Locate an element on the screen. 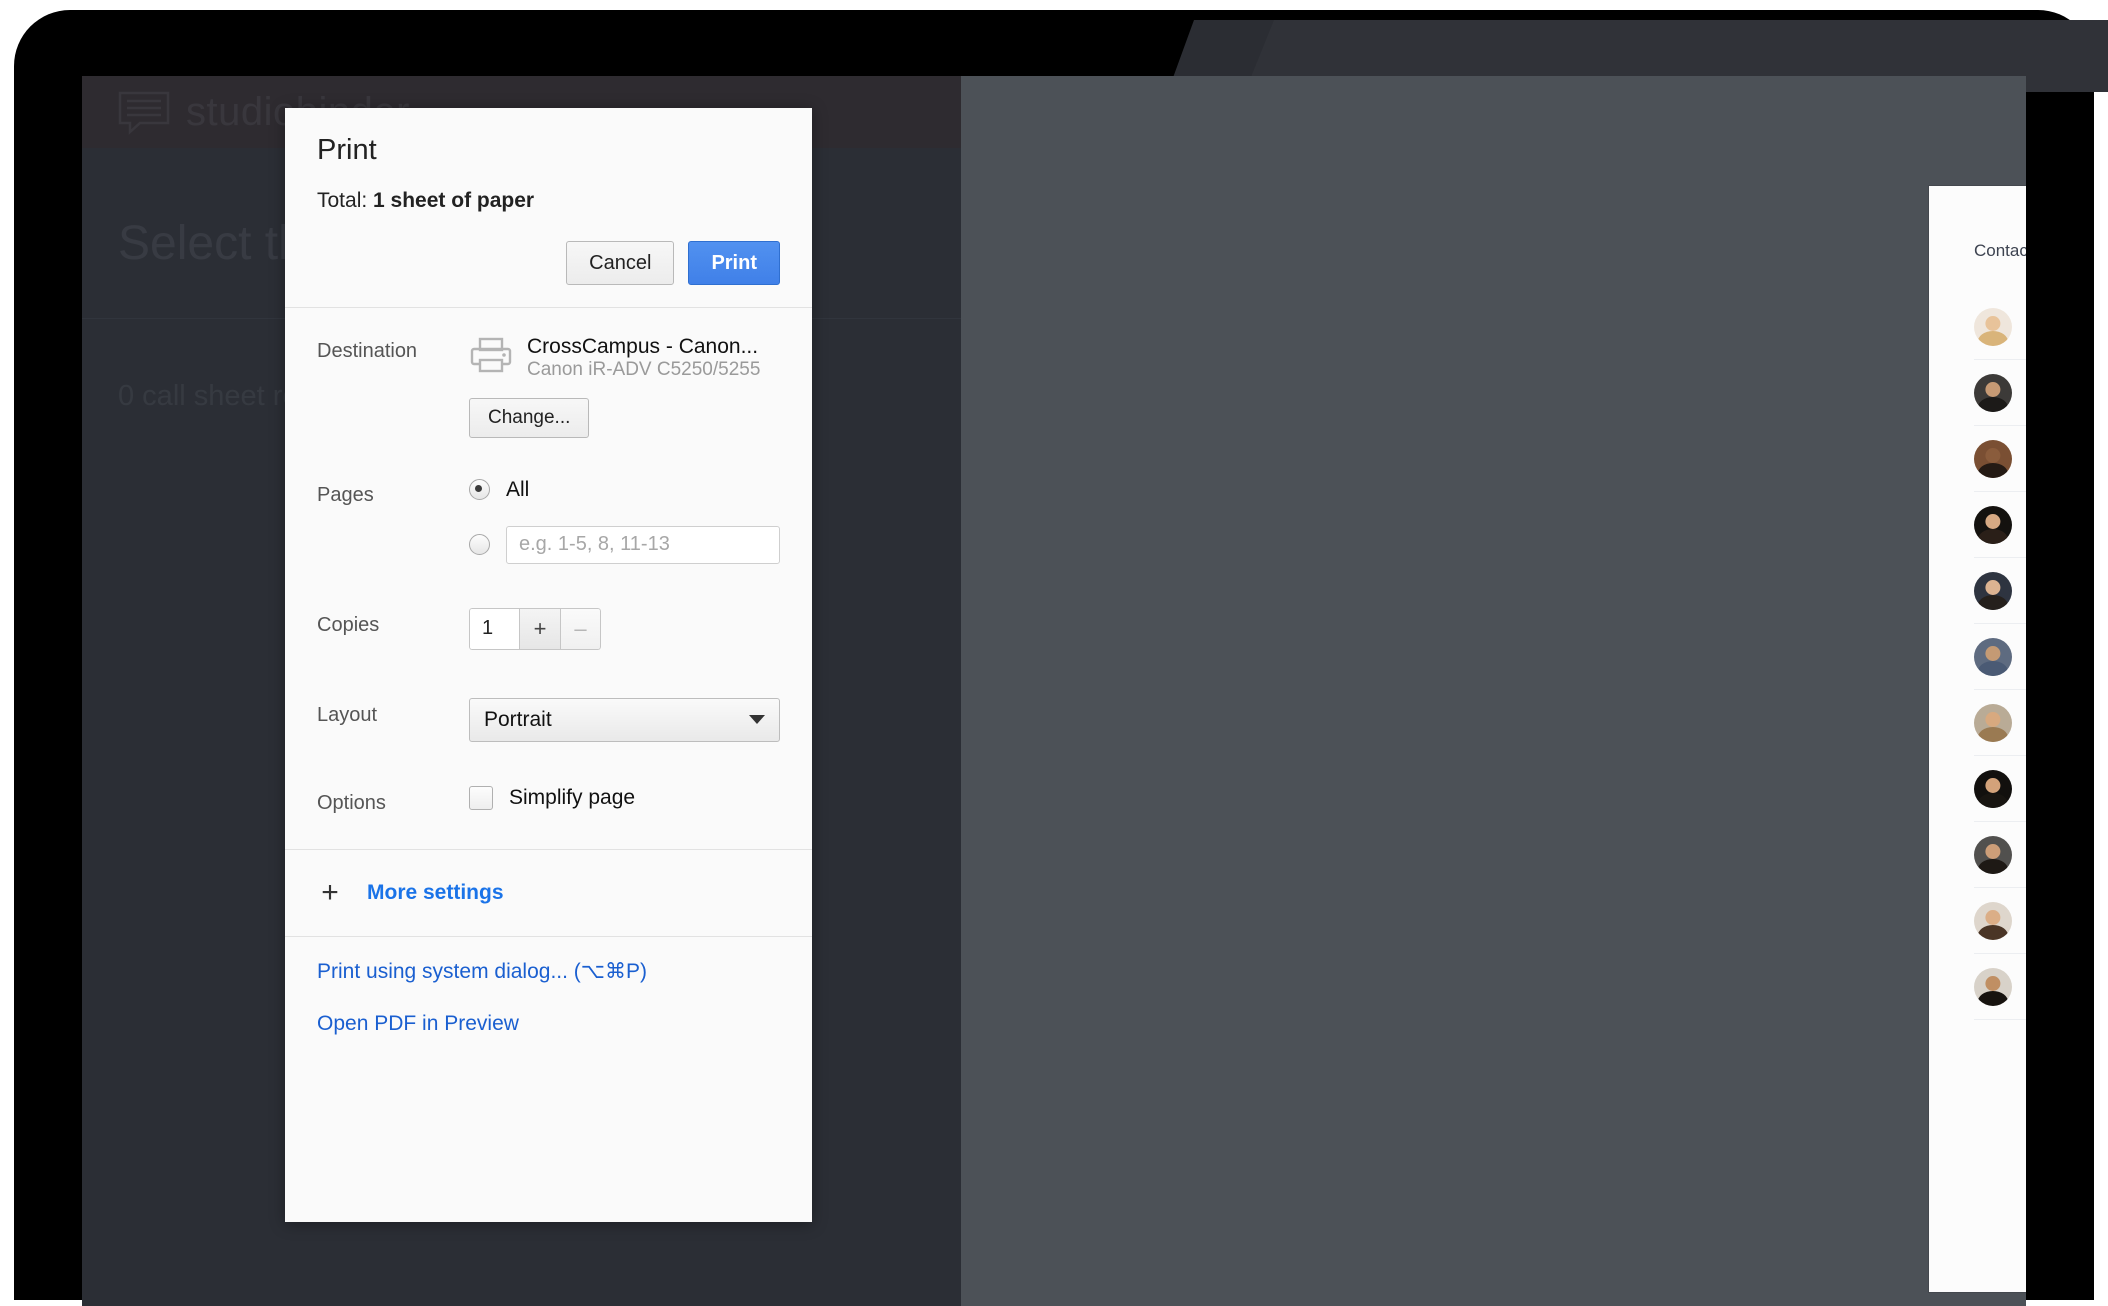  pages-custom-option: e.g. 1-5, 8, 11-13 is located at coordinates (624, 544).